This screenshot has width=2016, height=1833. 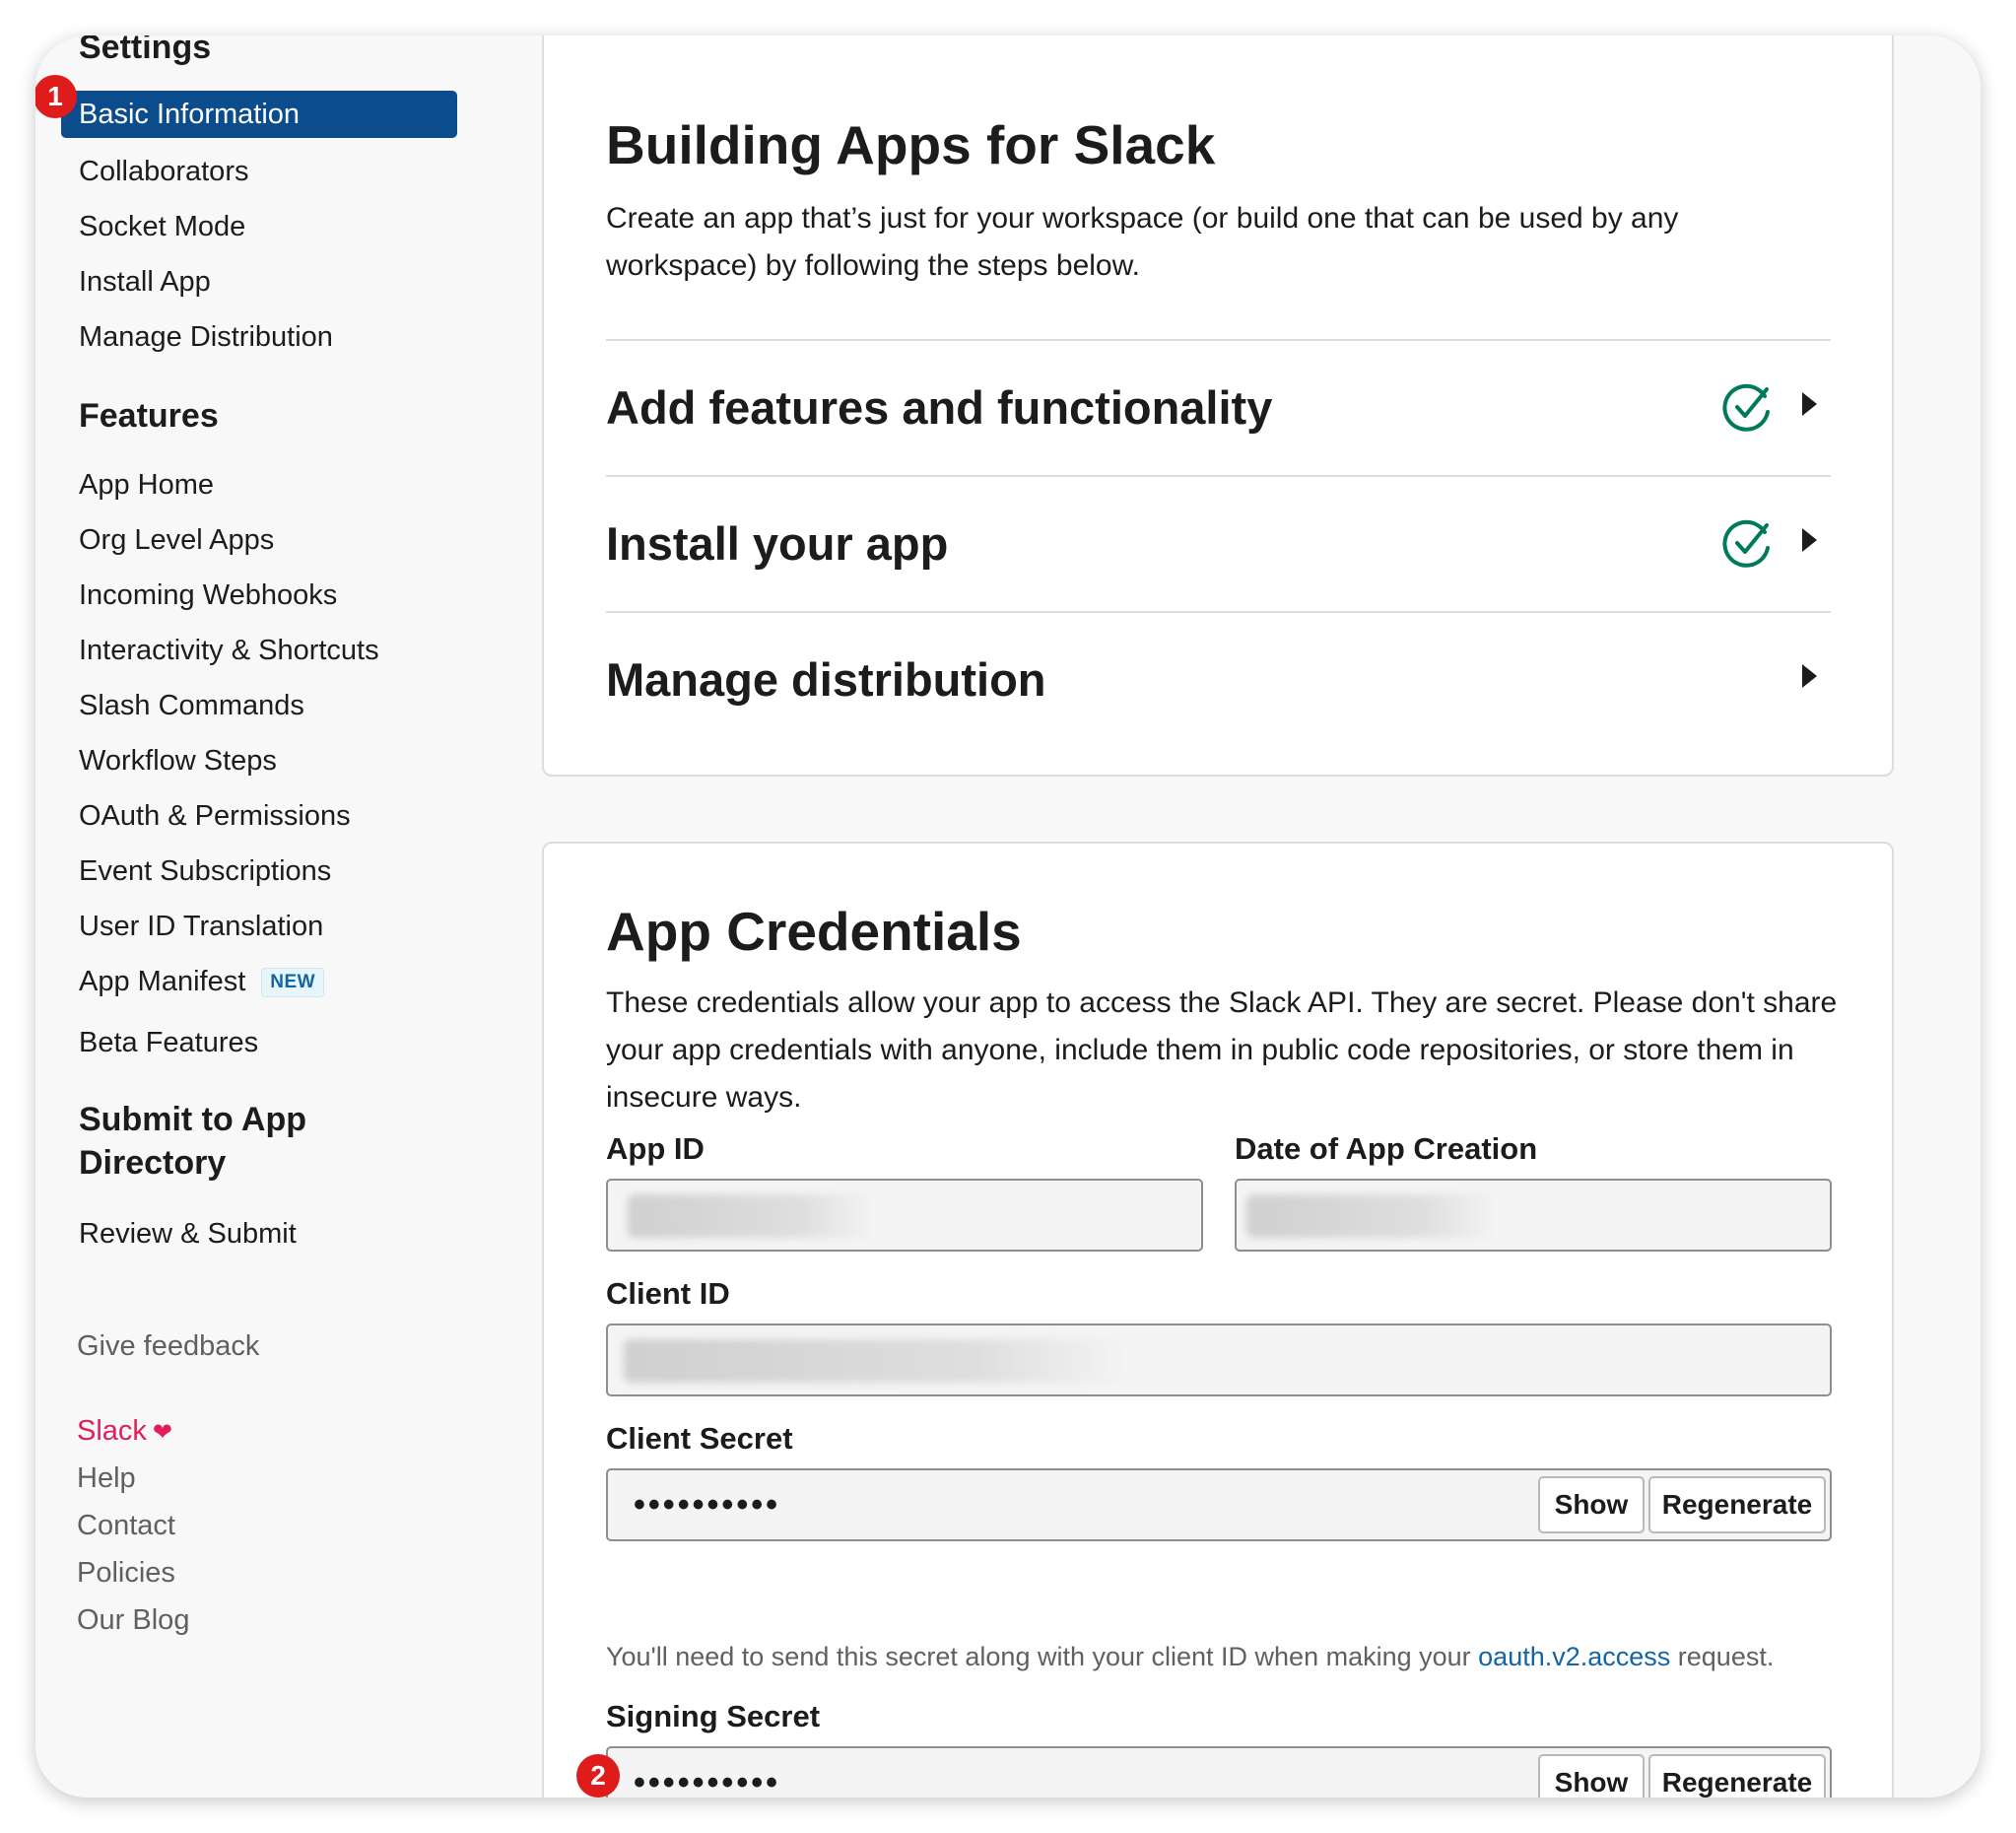 I want to click on give-feedback-link: Give feedback, so click(x=168, y=1346).